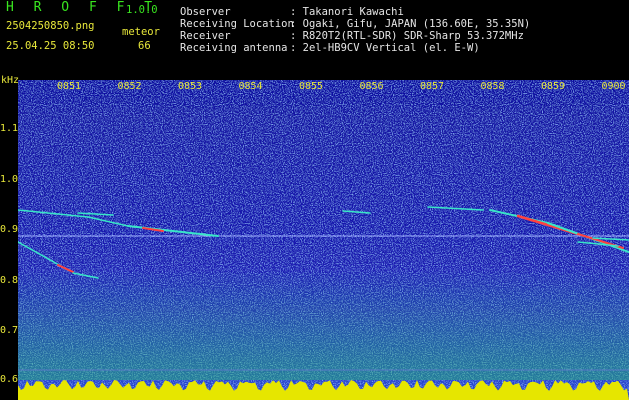  Describe the element at coordinates (9, 229) in the screenshot. I see `y-tick-label: 0.9` at that location.